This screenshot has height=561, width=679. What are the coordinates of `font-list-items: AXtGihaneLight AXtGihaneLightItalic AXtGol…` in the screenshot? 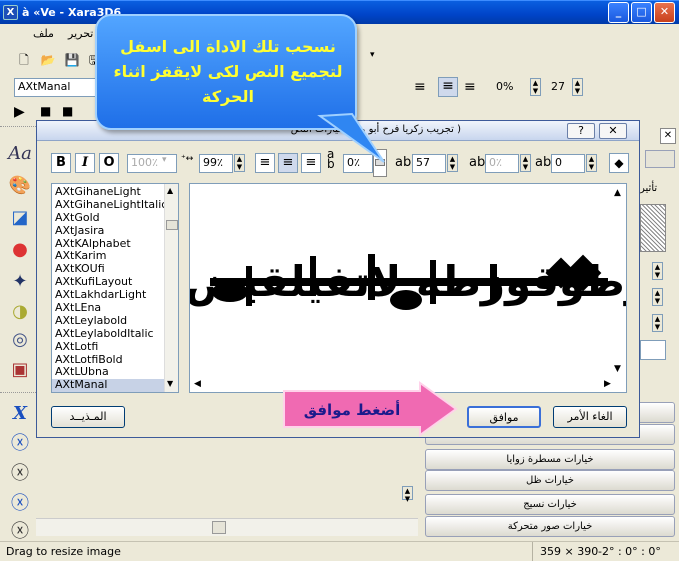 It's located at (109, 288).